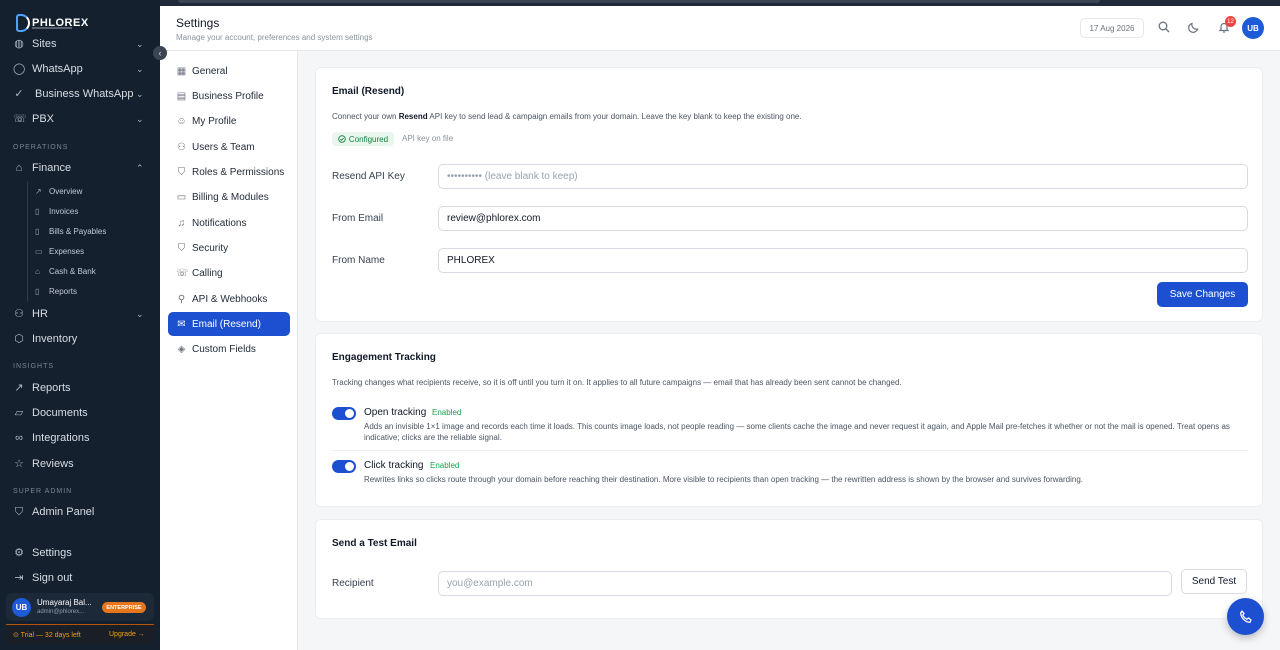  Describe the element at coordinates (80, 314) in the screenshot. I see `sidebar-item-hr: ⚇ HR ⌄` at that location.